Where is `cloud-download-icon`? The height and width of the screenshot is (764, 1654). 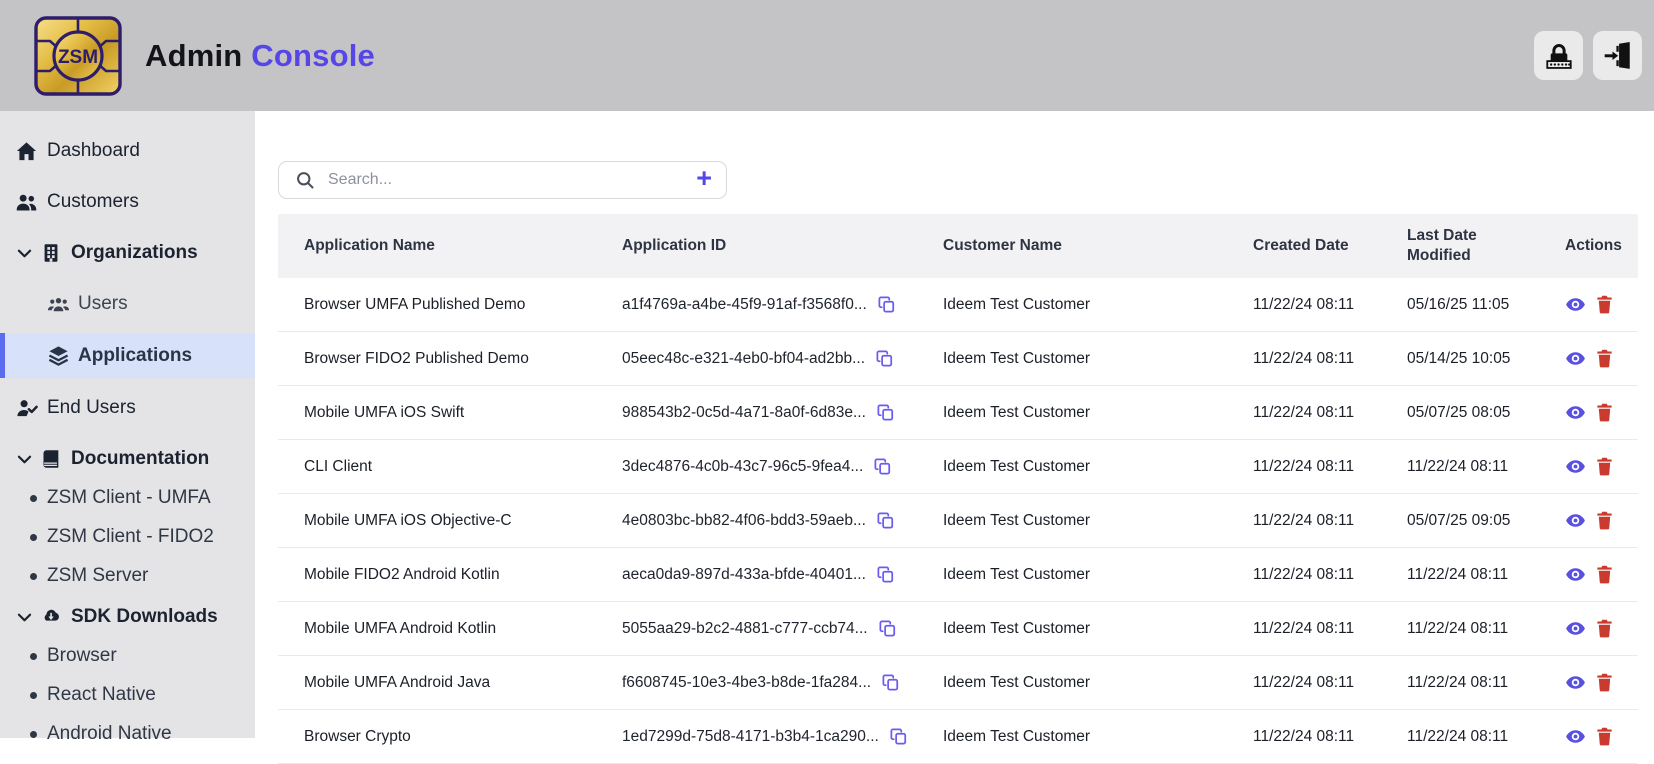 cloud-download-icon is located at coordinates (50, 617).